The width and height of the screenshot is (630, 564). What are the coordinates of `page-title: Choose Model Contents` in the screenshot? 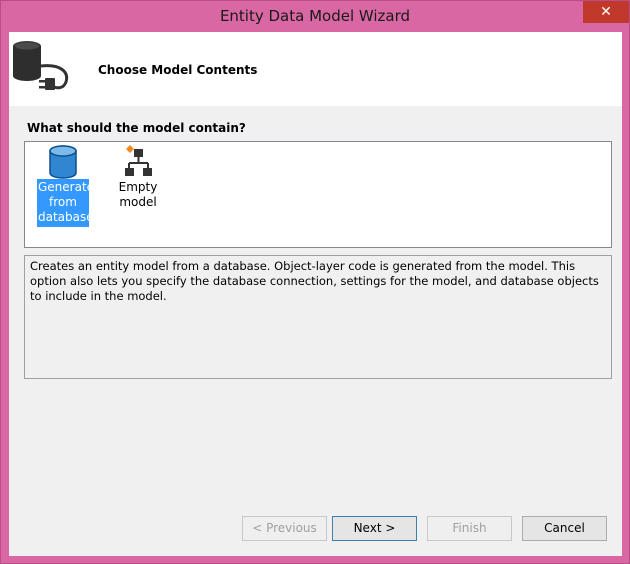 It's located at (178, 70).